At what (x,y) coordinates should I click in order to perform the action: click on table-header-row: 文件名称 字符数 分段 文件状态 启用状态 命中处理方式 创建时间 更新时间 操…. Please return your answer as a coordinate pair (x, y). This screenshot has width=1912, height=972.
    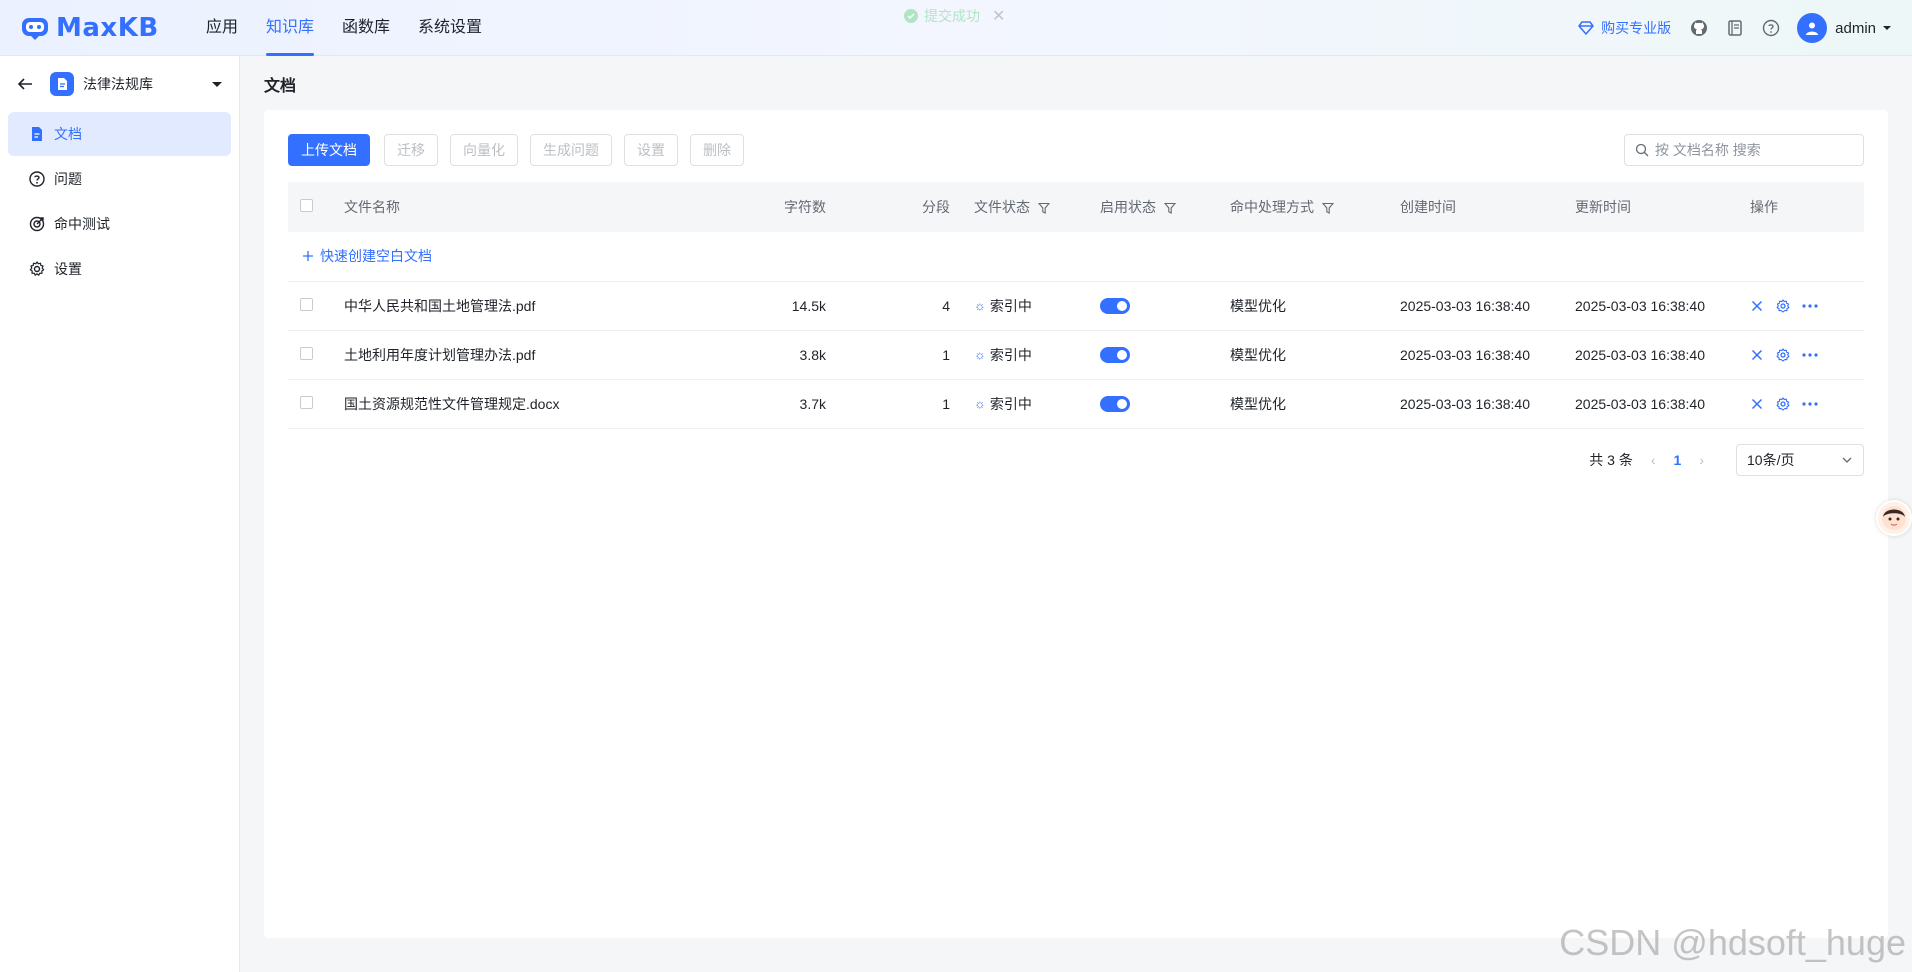
    Looking at the image, I should click on (1076, 207).